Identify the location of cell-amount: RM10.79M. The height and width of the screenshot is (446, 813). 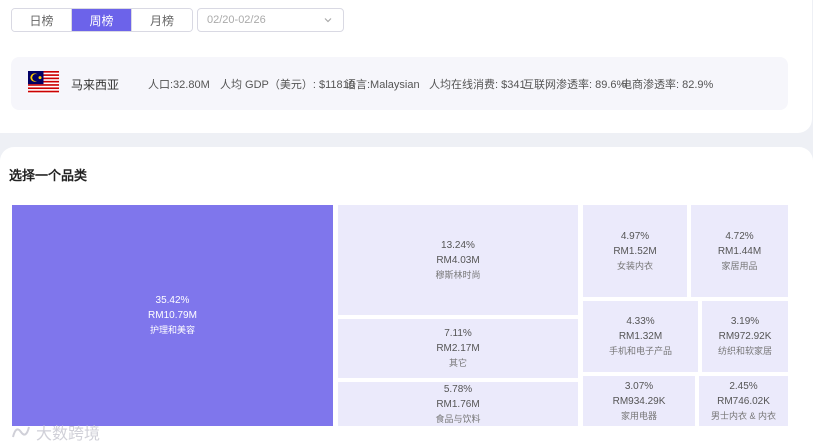
(172, 315).